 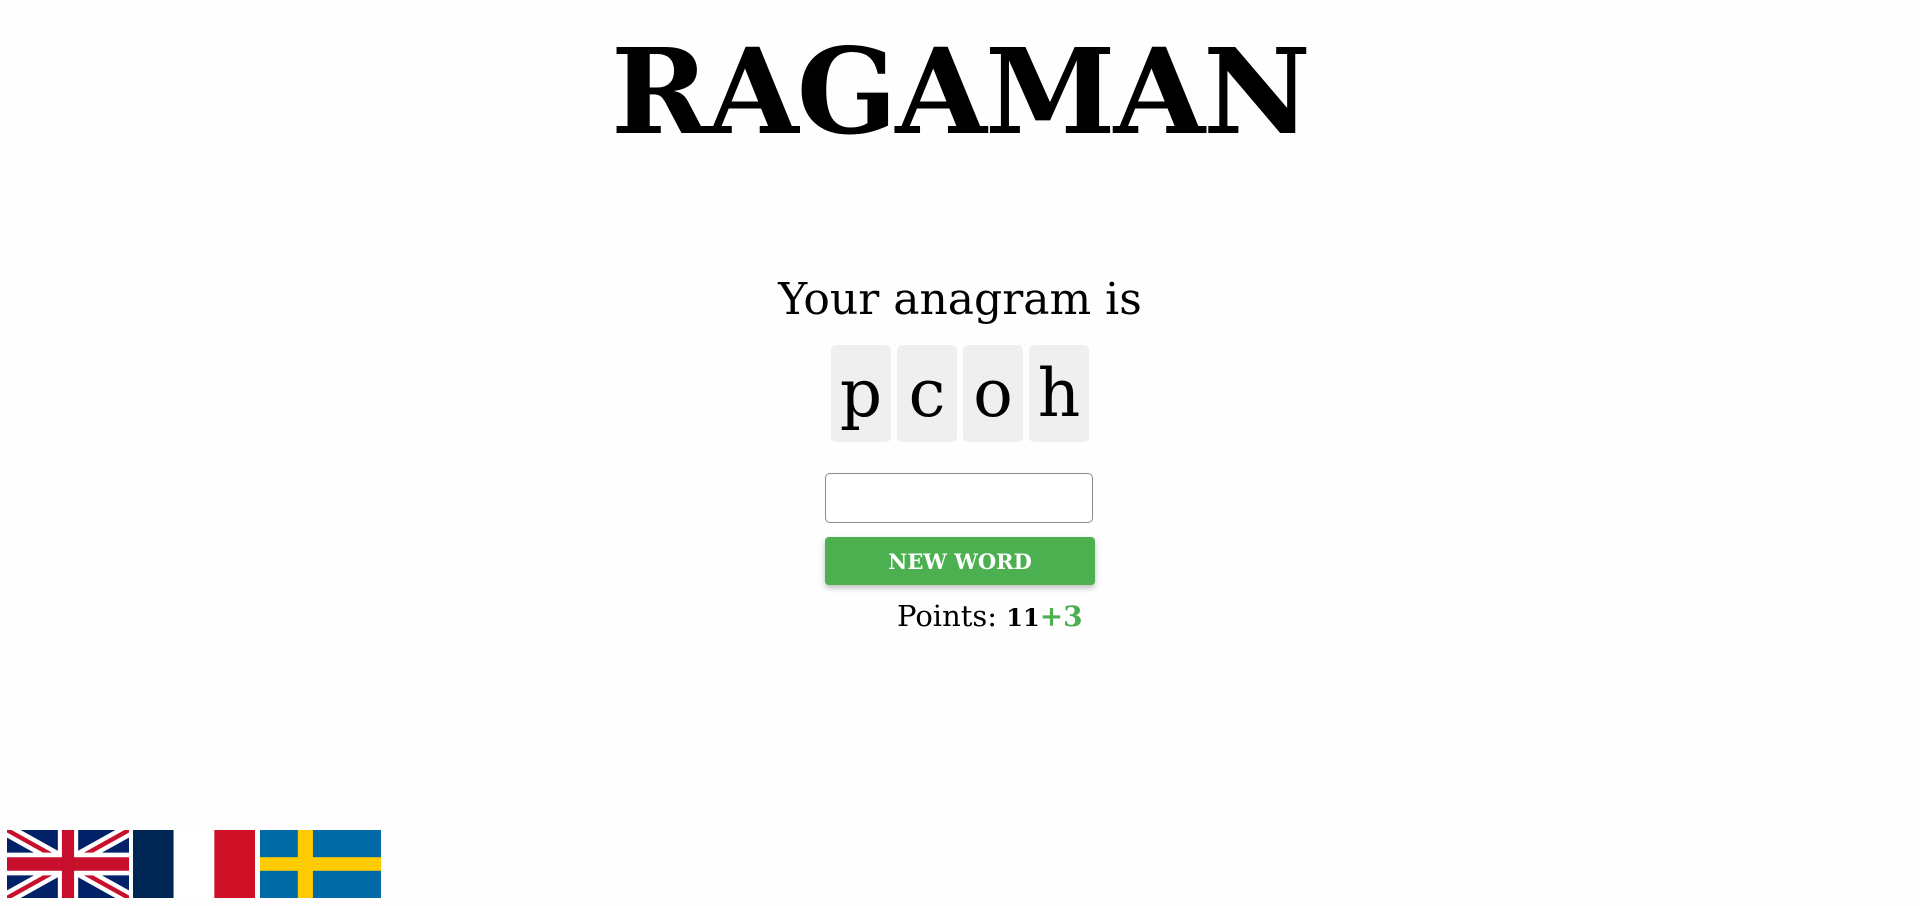 What do you see at coordinates (960, 393) in the screenshot?
I see `letter-tiles: p c o h` at bounding box center [960, 393].